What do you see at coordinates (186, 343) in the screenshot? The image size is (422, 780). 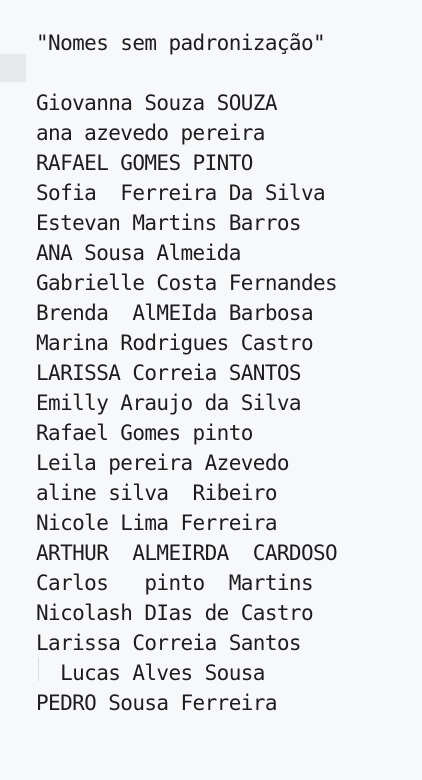 I see `editor-line: Marina Rodrigues Castro` at bounding box center [186, 343].